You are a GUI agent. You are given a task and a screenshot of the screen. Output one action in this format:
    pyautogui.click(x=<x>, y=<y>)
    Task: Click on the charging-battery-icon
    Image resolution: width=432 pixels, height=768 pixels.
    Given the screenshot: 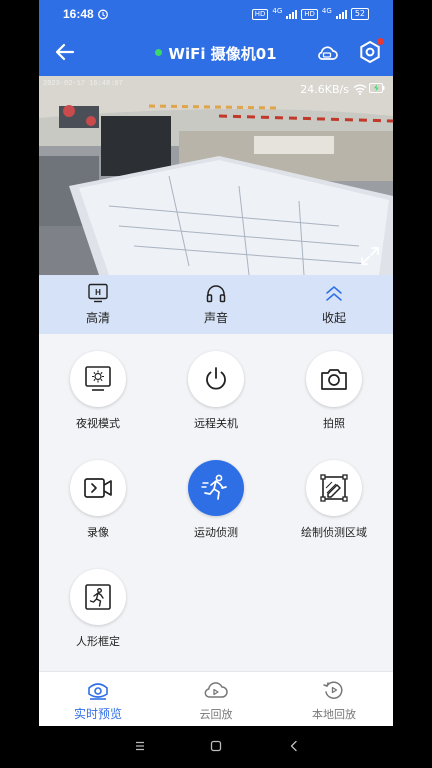 What is the action you would take?
    pyautogui.click(x=377, y=88)
    